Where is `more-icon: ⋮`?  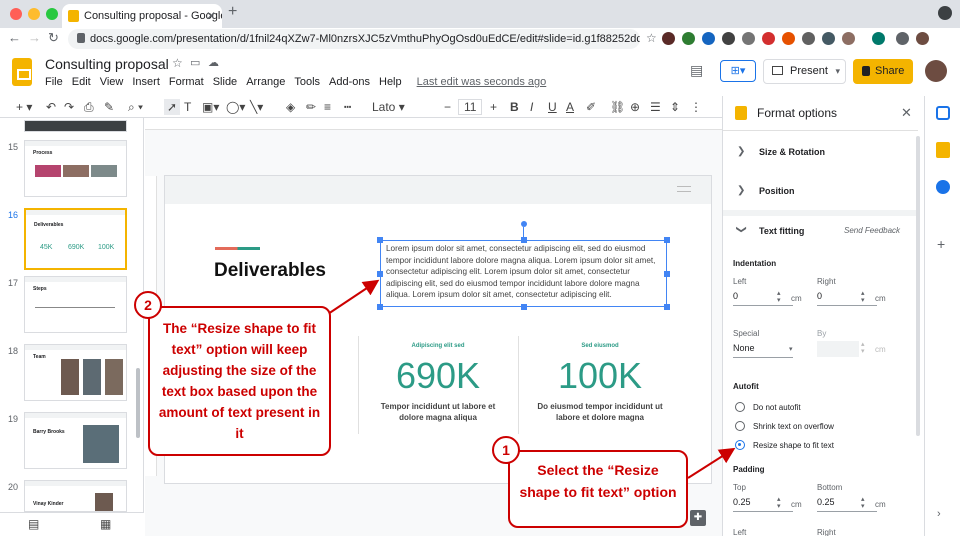 more-icon: ⋮ is located at coordinates (696, 107).